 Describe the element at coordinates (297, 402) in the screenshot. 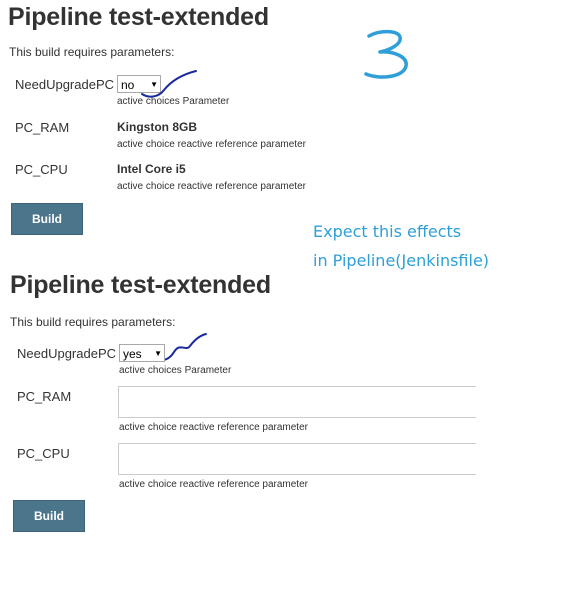

I see `pc-ram-input` at that location.